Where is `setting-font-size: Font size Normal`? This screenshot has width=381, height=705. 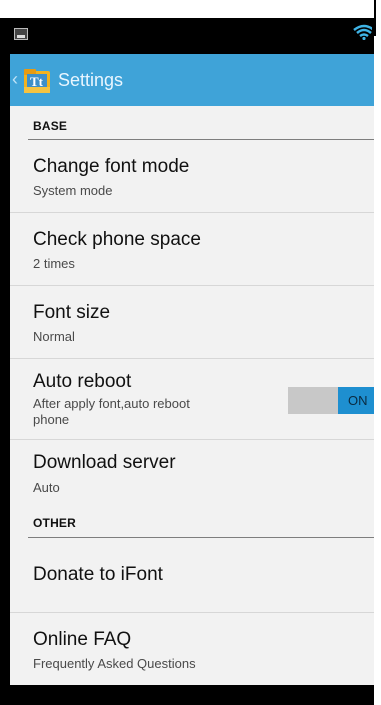 setting-font-size: Font size Normal is located at coordinates (192, 322).